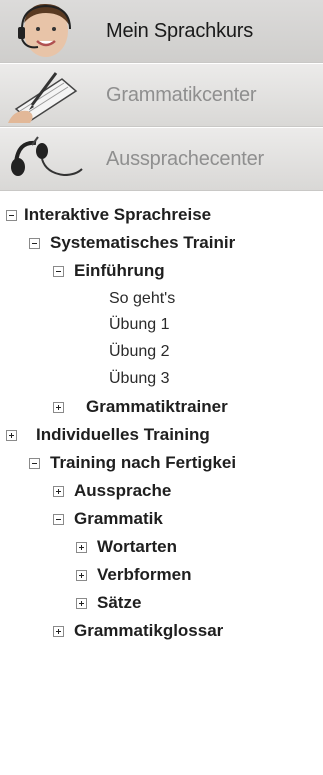 Image resolution: width=323 pixels, height=775 pixels. What do you see at coordinates (139, 325) in the screenshot?
I see `tree-leaf-uebung-1: Übung 1` at bounding box center [139, 325].